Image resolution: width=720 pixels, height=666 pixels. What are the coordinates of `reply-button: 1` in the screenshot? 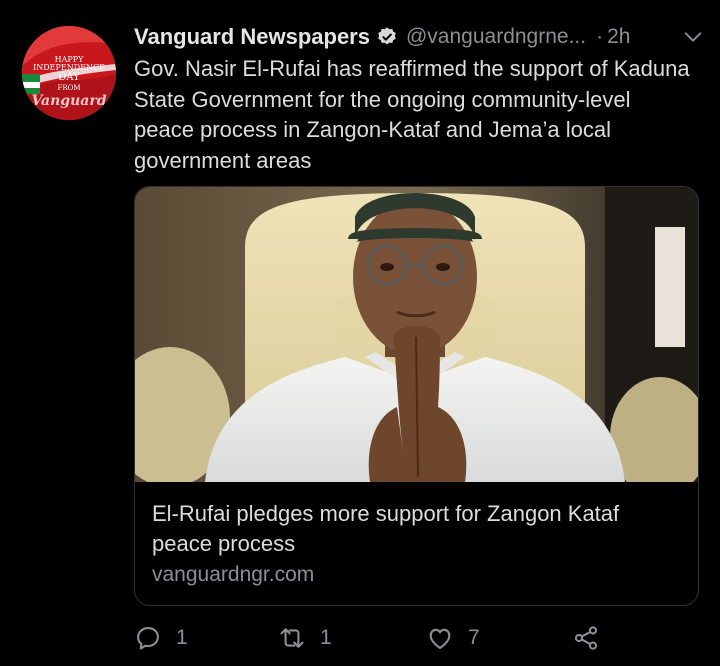 It's located at (161, 638).